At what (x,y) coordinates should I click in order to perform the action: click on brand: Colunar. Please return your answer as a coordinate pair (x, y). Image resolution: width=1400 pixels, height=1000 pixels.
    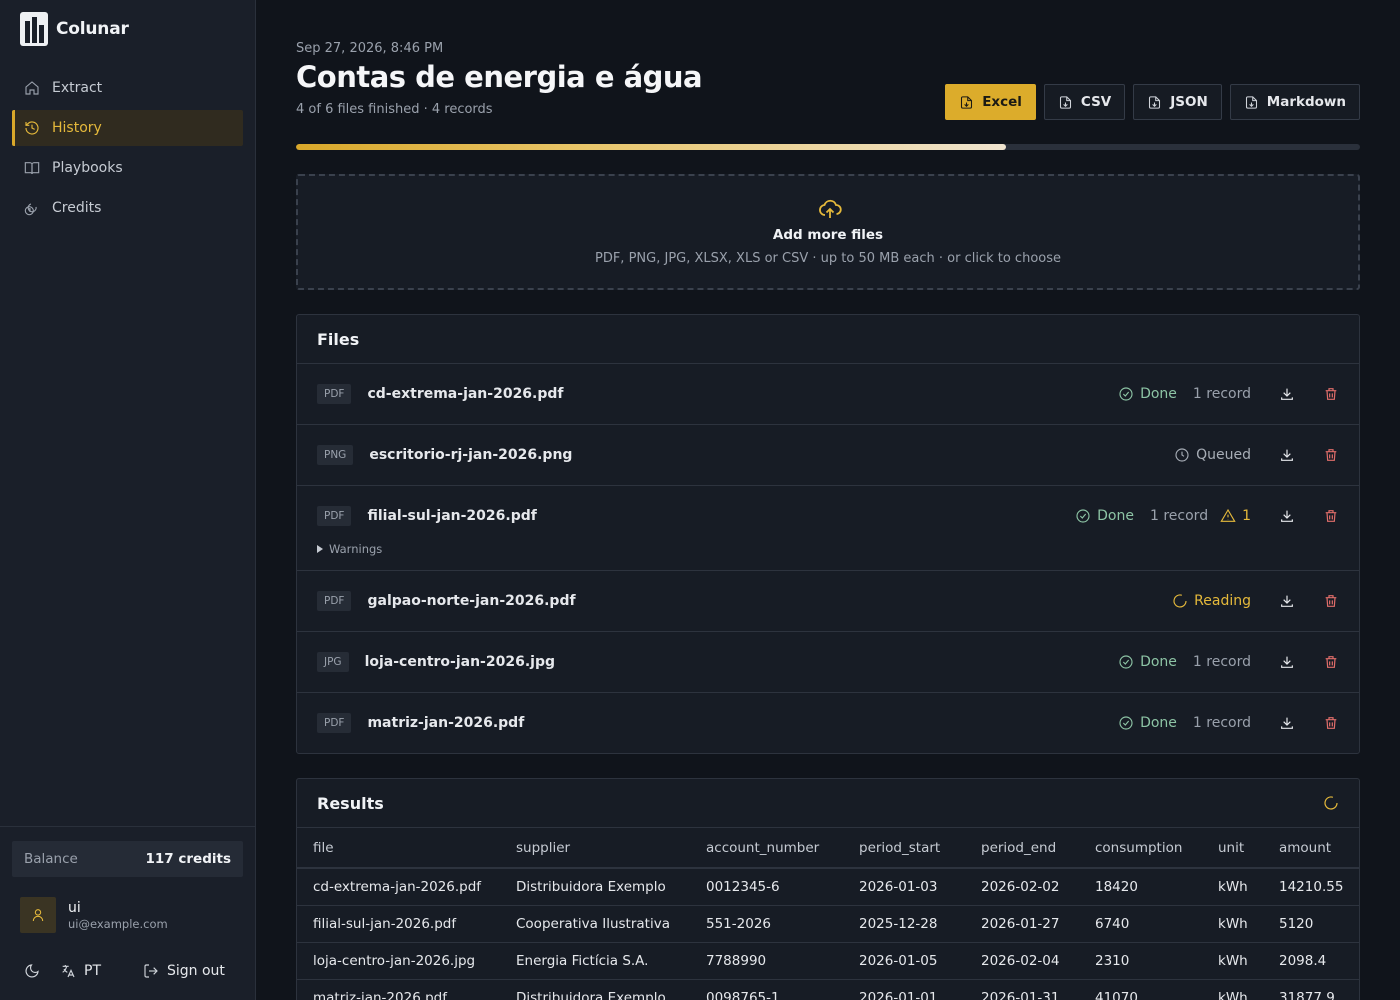
    Looking at the image, I should click on (74, 29).